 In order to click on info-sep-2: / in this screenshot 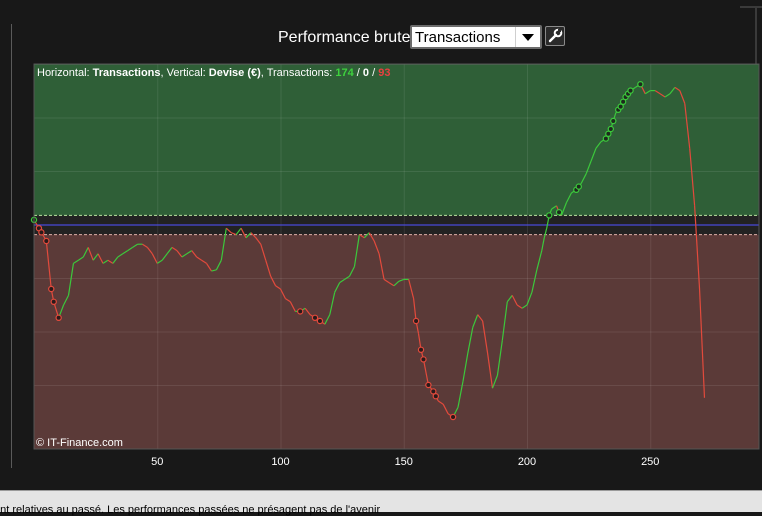, I will do `click(373, 73)`.